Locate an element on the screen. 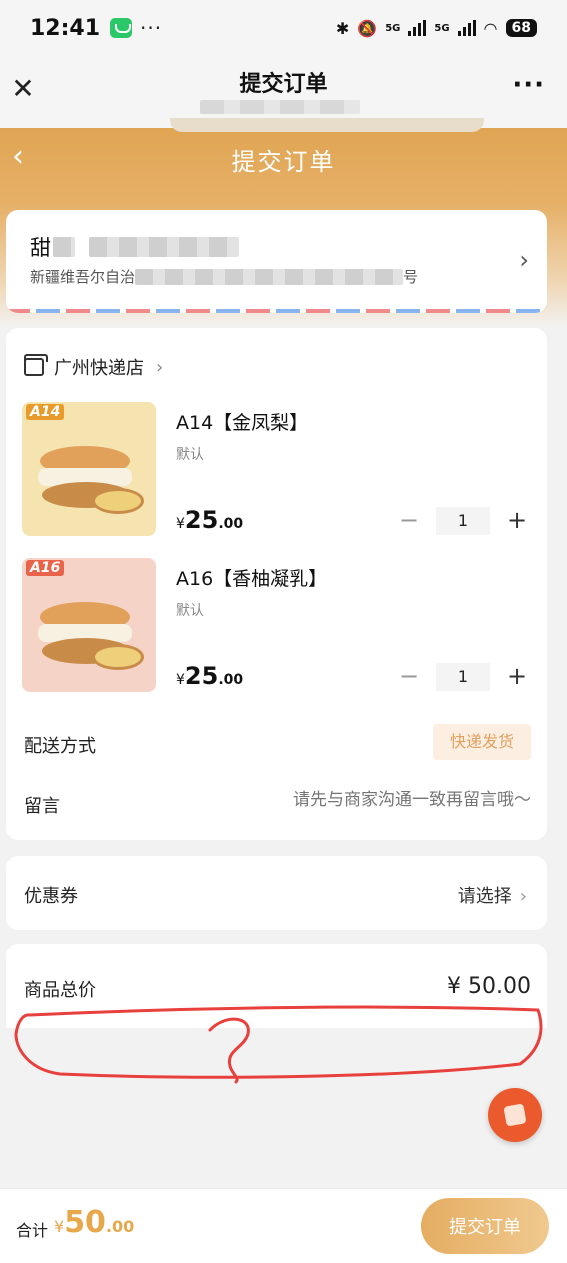 This screenshot has width=567, height=1263. product-name: A14【金凤梨】 is located at coordinates (242, 423).